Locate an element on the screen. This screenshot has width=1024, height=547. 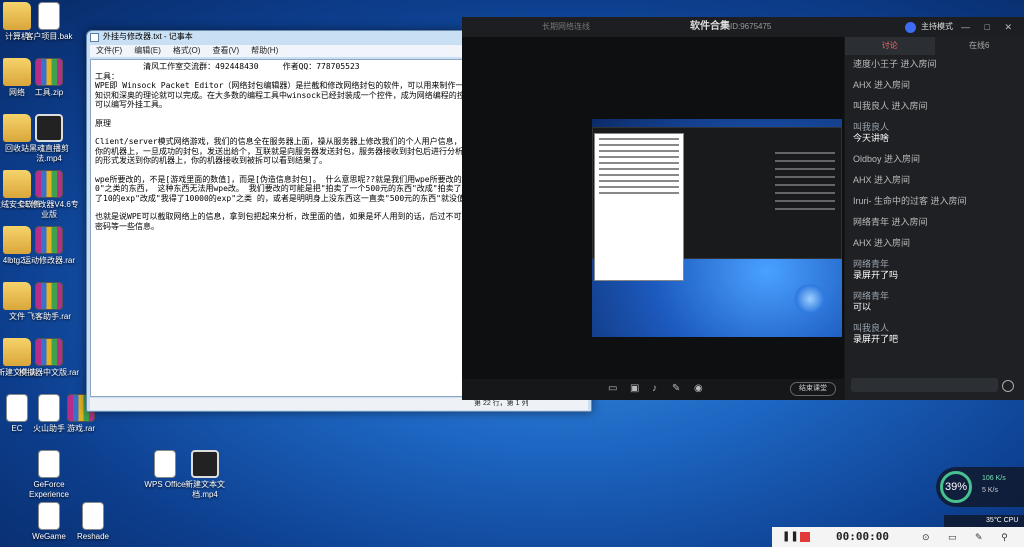
stop-icon is located at coordinates (805, 537).